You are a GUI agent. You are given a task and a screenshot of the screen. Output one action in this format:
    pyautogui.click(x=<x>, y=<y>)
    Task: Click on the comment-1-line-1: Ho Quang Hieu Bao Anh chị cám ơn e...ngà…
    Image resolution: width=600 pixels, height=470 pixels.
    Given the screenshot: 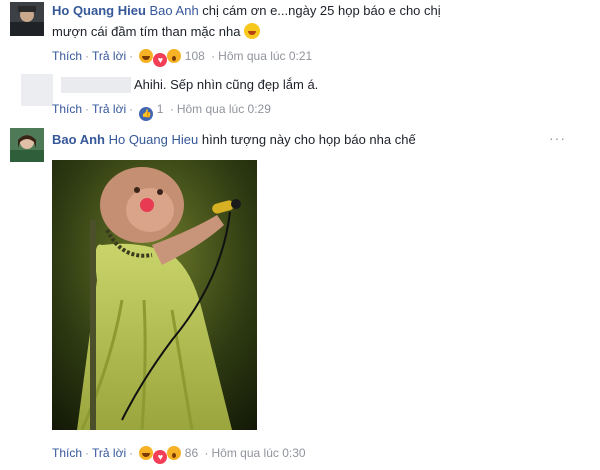 What is the action you would take?
    pyautogui.click(x=246, y=11)
    